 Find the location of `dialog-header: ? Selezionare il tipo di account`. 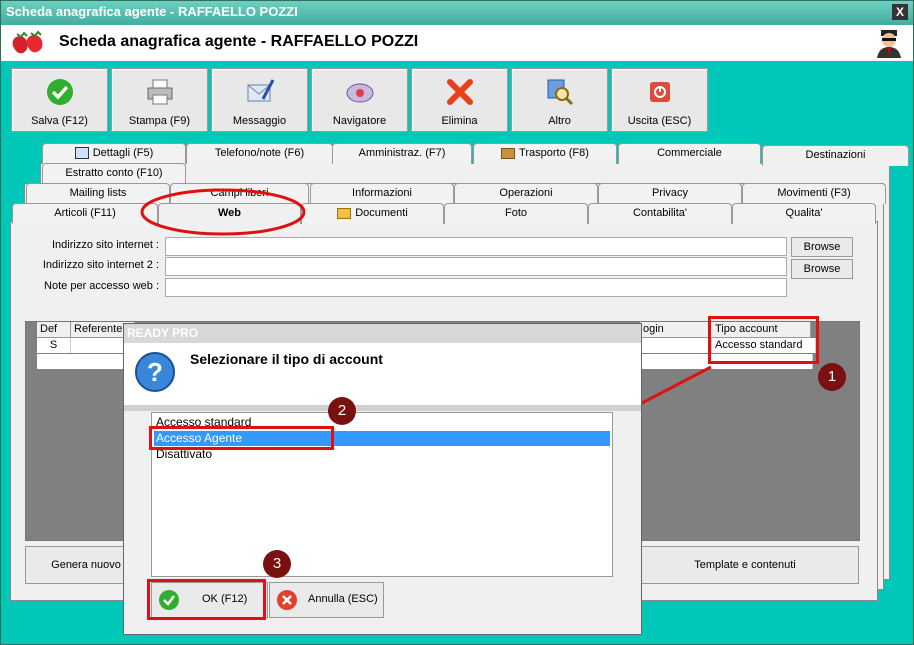

dialog-header: ? Selezionare il tipo di account is located at coordinates (382, 374).